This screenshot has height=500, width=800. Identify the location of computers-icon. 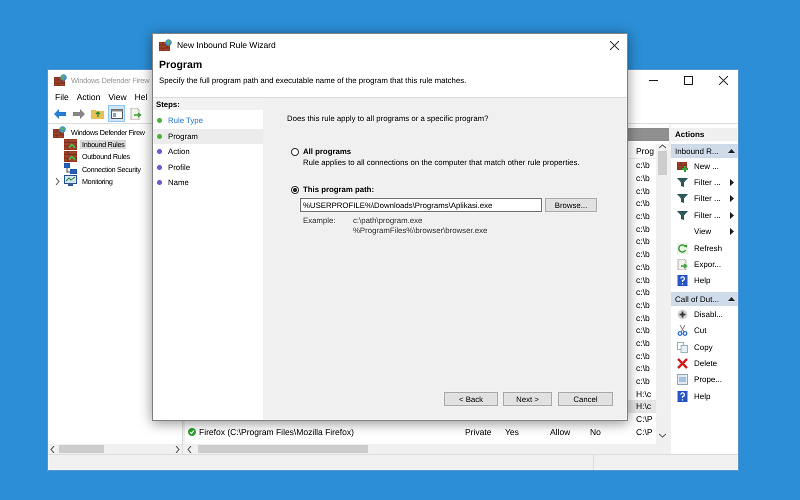
(70, 169).